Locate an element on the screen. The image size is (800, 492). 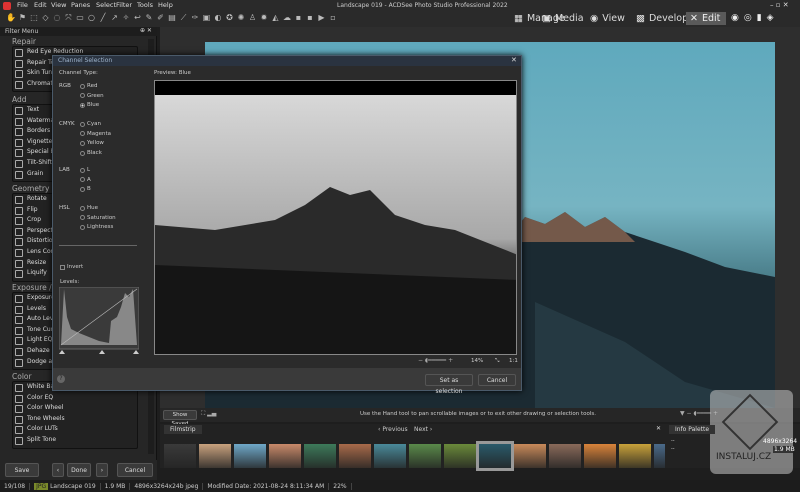
menu-panes: Panes is located at coordinates (80, 5).